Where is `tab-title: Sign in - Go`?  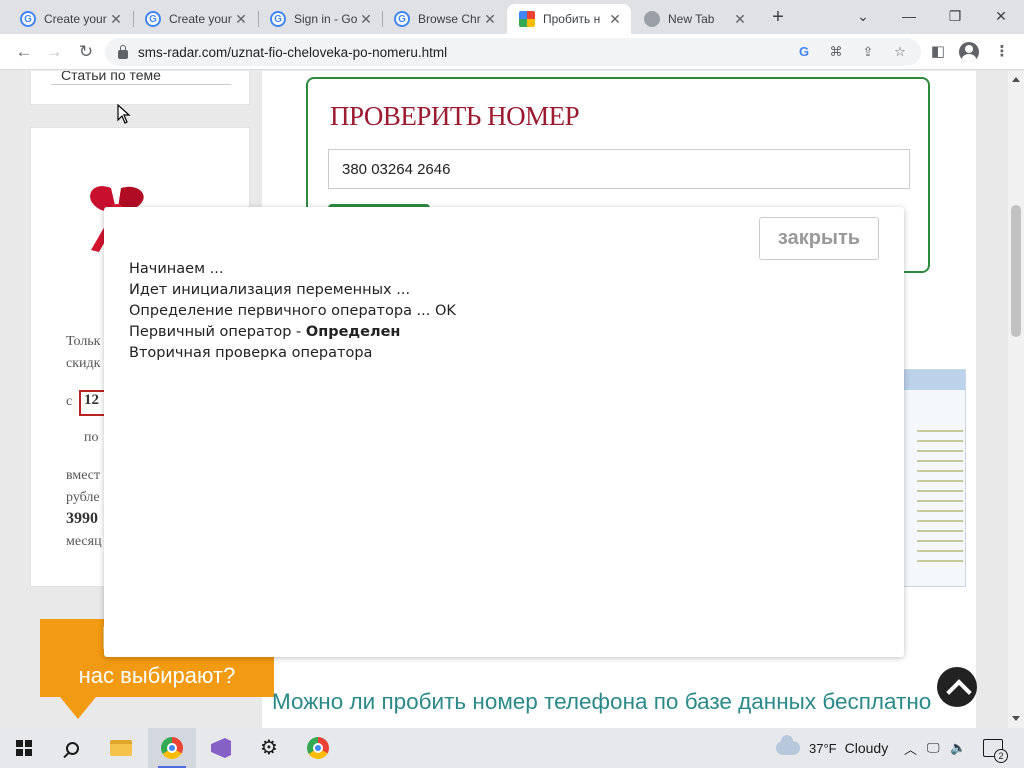
tab-title: Sign in - Go is located at coordinates (326, 19).